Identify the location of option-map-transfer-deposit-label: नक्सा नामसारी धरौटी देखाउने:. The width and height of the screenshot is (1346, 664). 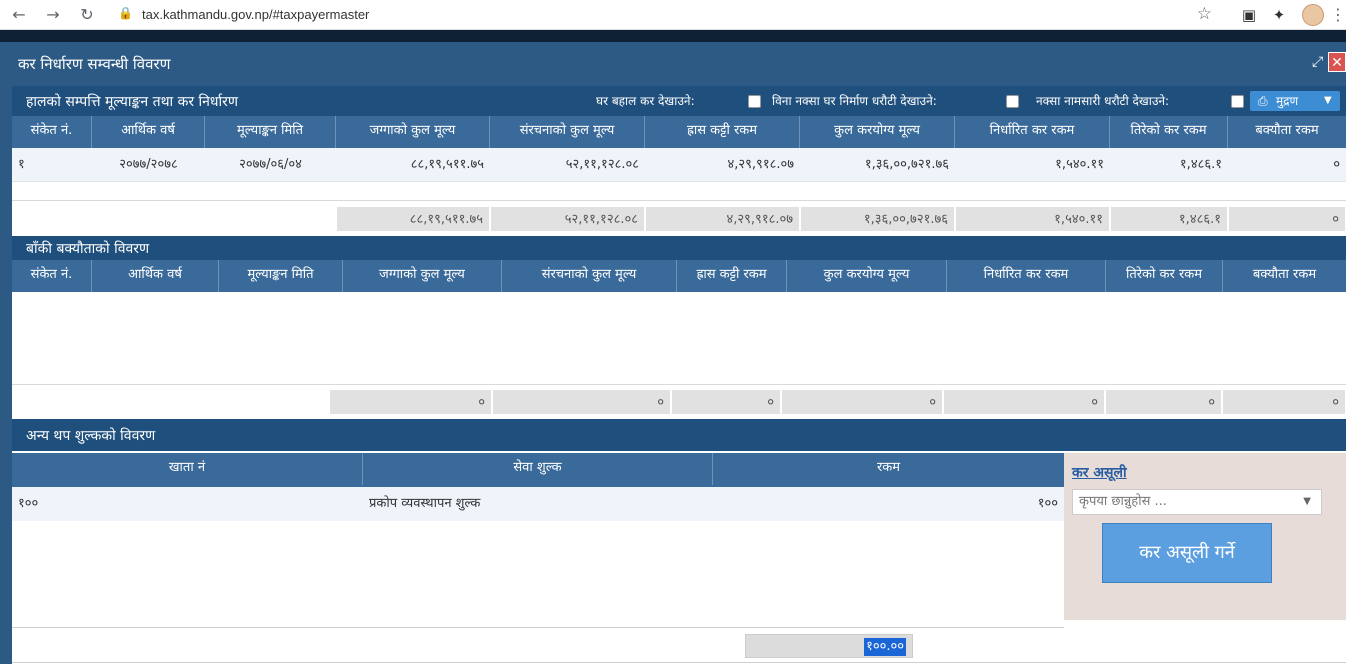
(1103, 101).